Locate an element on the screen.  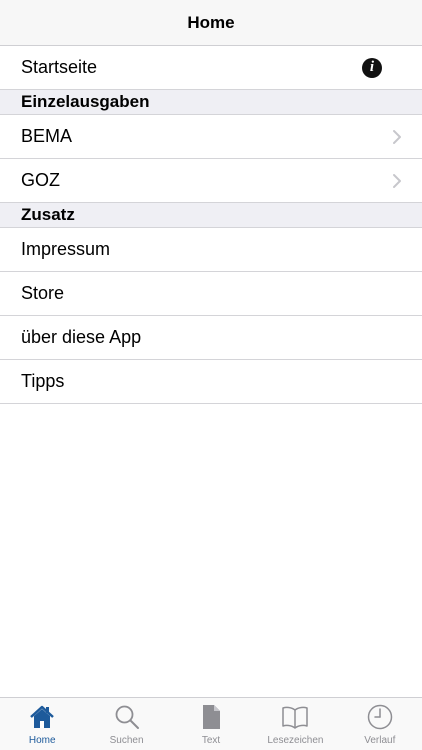
list-item-label: Store is located at coordinates (43, 293).